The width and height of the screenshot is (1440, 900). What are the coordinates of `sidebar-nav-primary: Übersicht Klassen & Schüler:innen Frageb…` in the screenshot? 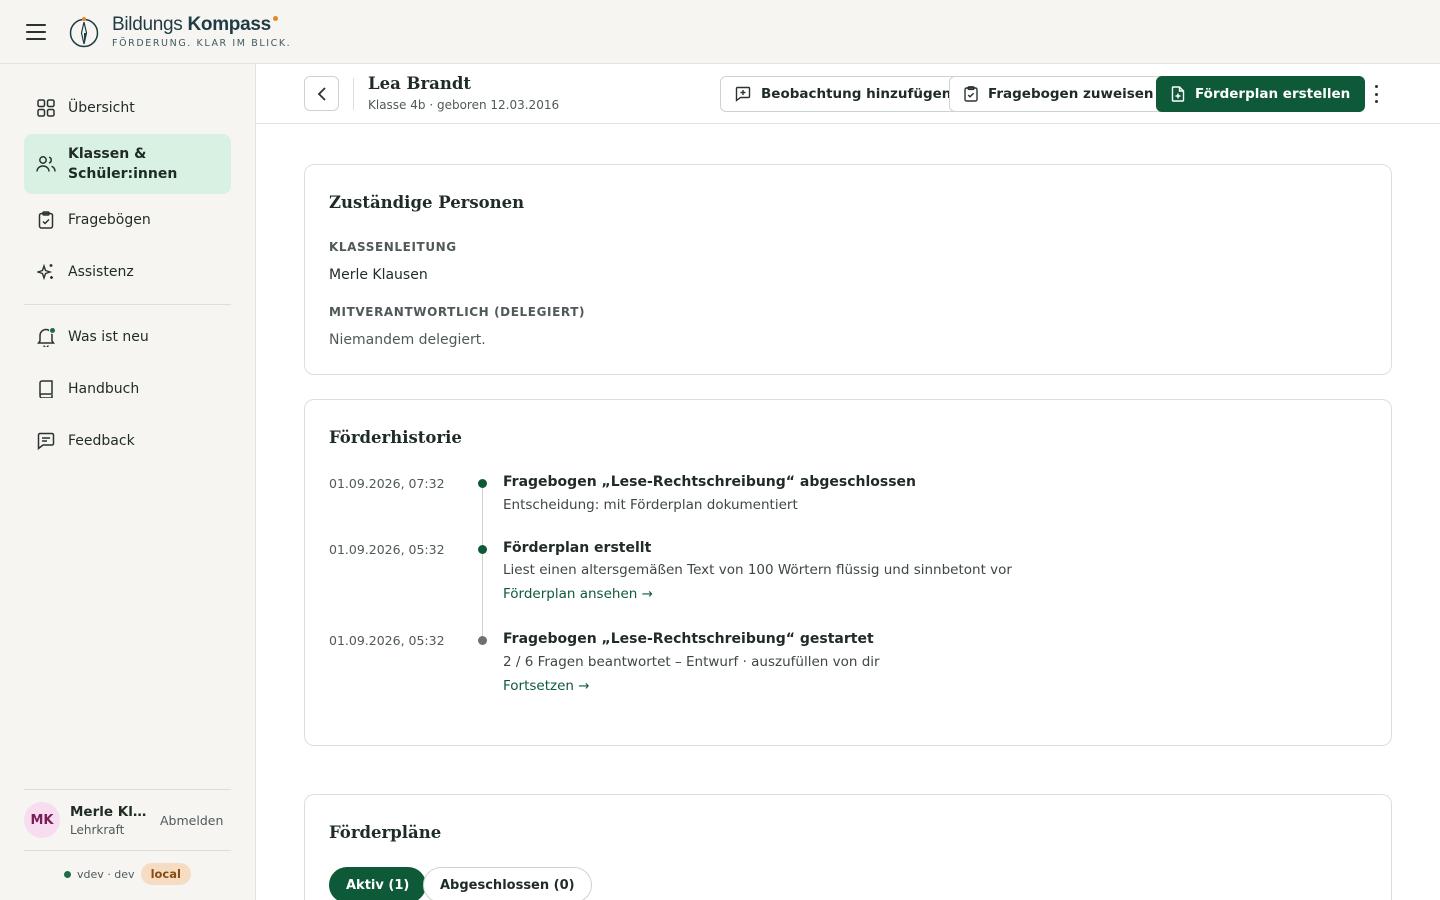 It's located at (127, 274).